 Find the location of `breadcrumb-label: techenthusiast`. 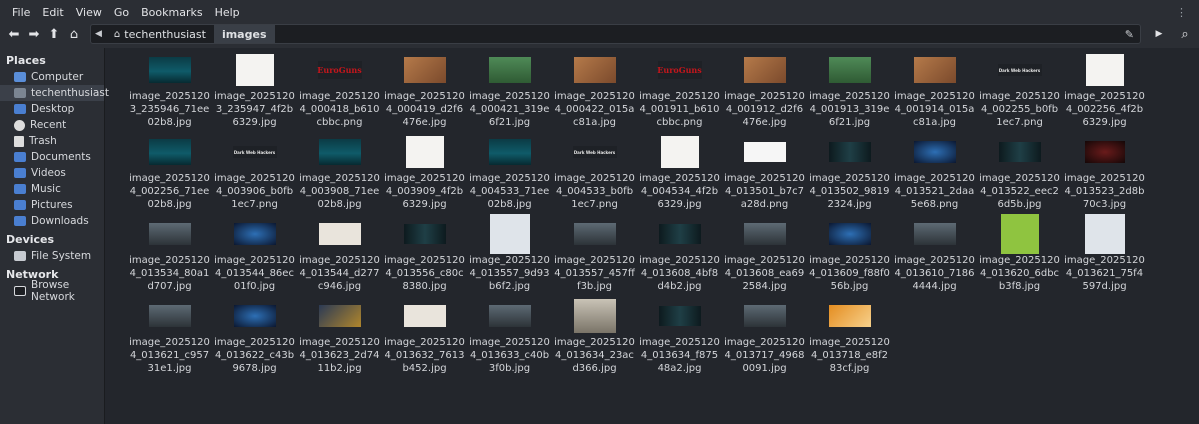

breadcrumb-label: techenthusiast is located at coordinates (165, 34).